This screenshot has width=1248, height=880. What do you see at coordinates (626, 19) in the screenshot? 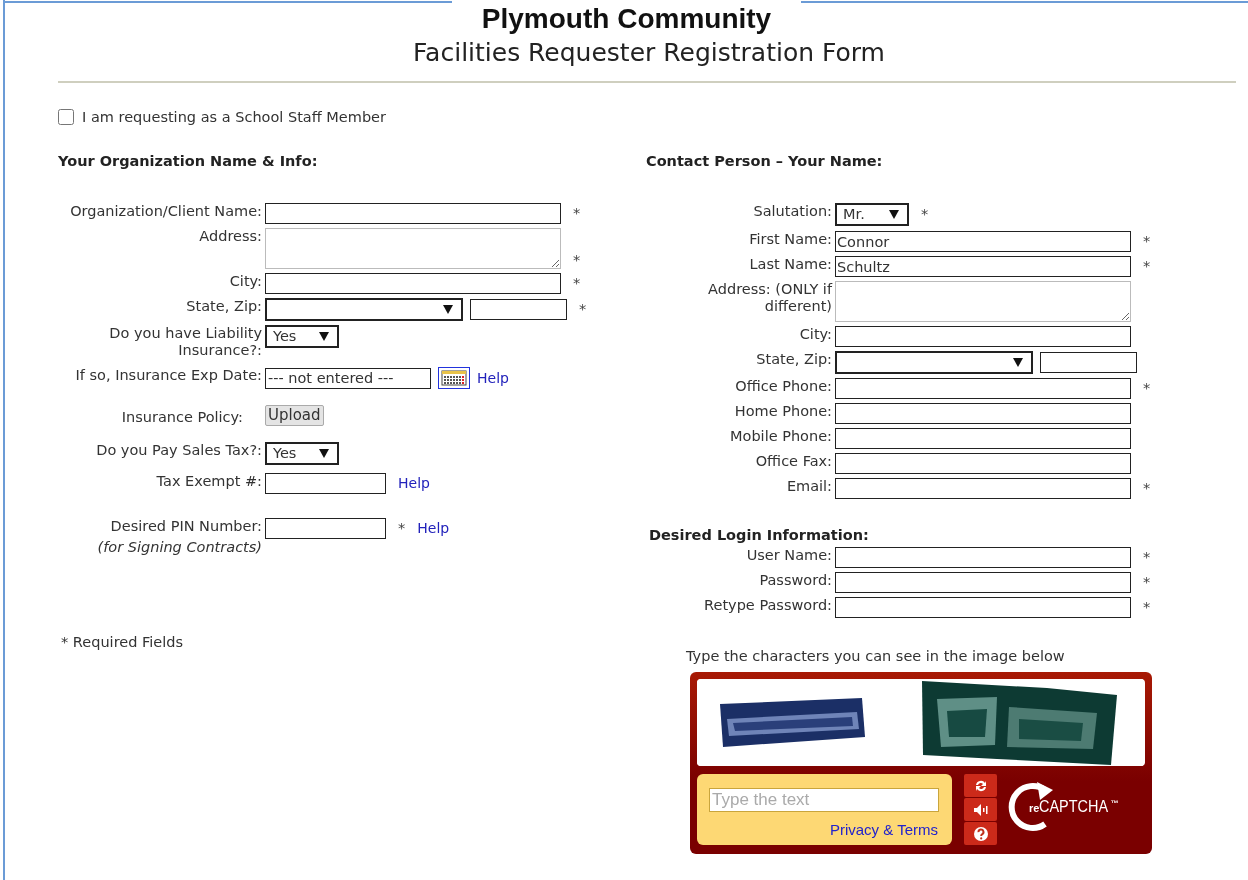
I see `page-title: Plymouth Community` at bounding box center [626, 19].